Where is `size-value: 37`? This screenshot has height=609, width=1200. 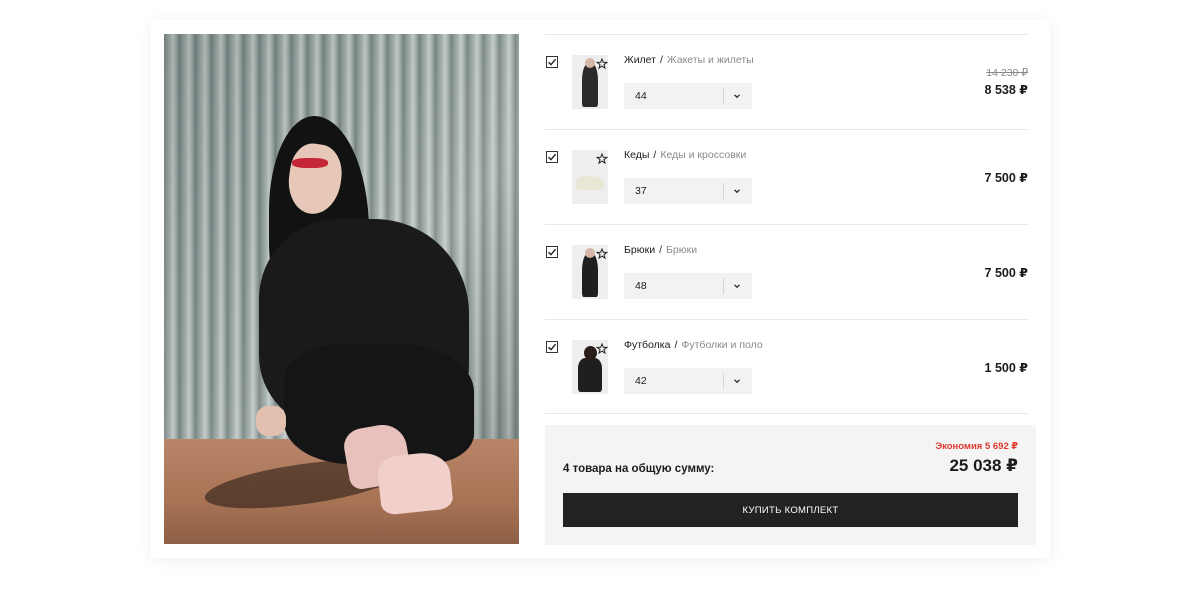
size-value: 37 is located at coordinates (641, 191).